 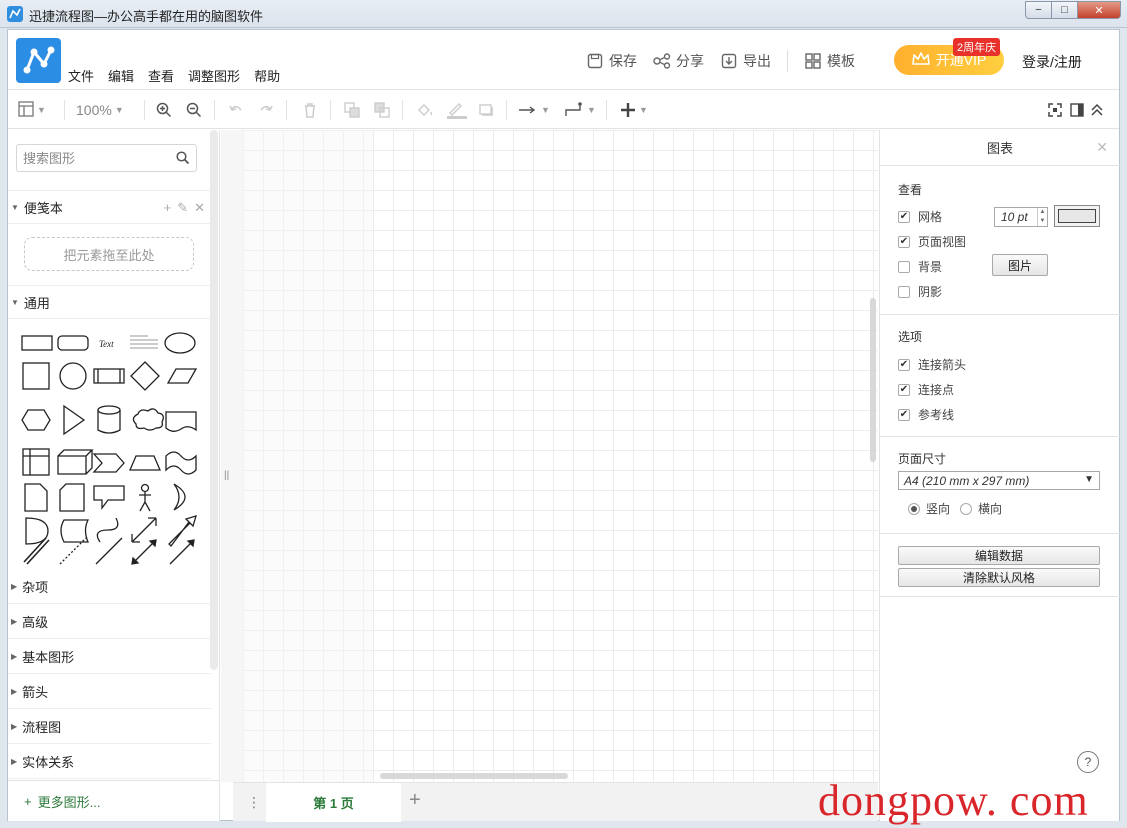 What do you see at coordinates (164, 110) in the screenshot?
I see `zoom-in-button` at bounding box center [164, 110].